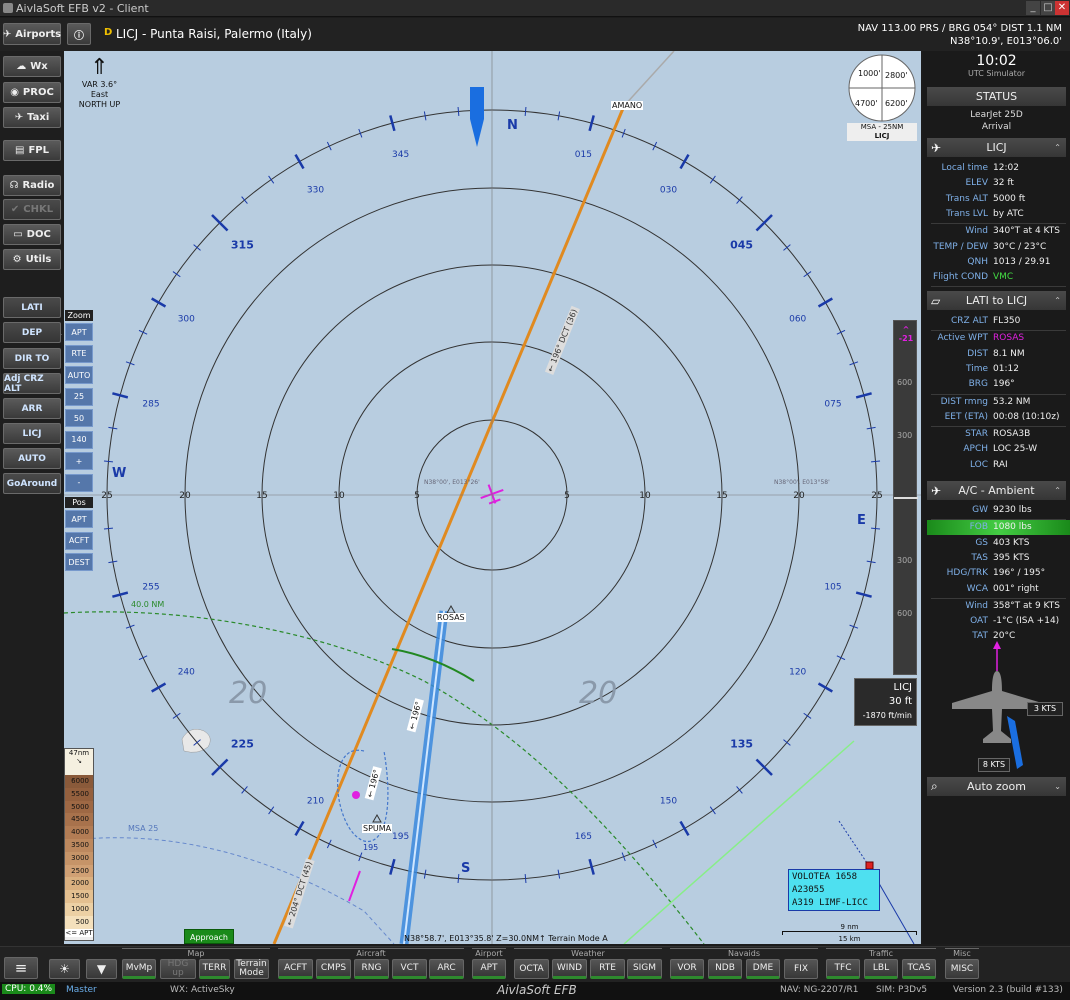  What do you see at coordinates (79, 418) in the screenshot?
I see `zoom-button-4: 50` at bounding box center [79, 418].